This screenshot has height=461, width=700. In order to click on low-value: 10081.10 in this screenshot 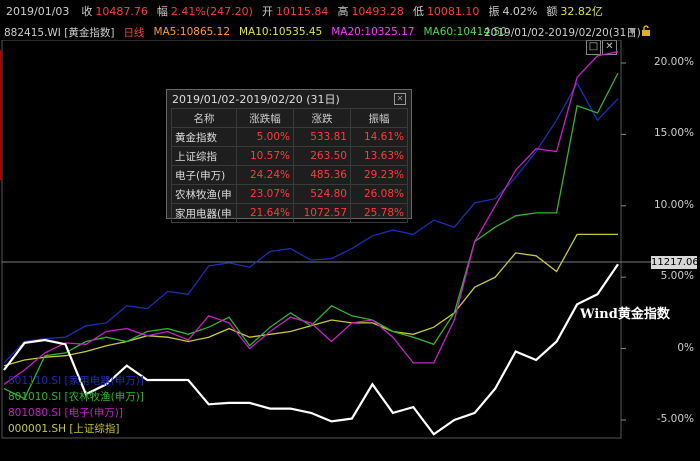, I will do `click(453, 11)`.